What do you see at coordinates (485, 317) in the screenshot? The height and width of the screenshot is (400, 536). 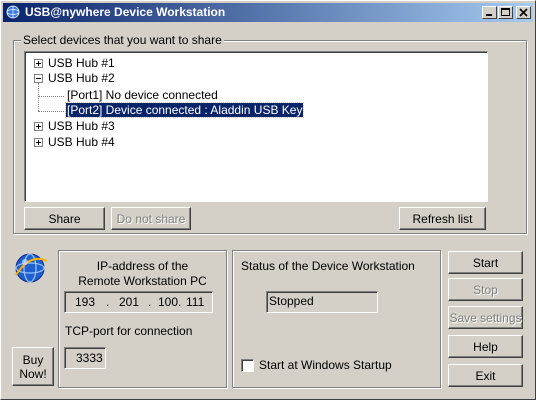 I see `save-settings-button: Save settings` at bounding box center [485, 317].